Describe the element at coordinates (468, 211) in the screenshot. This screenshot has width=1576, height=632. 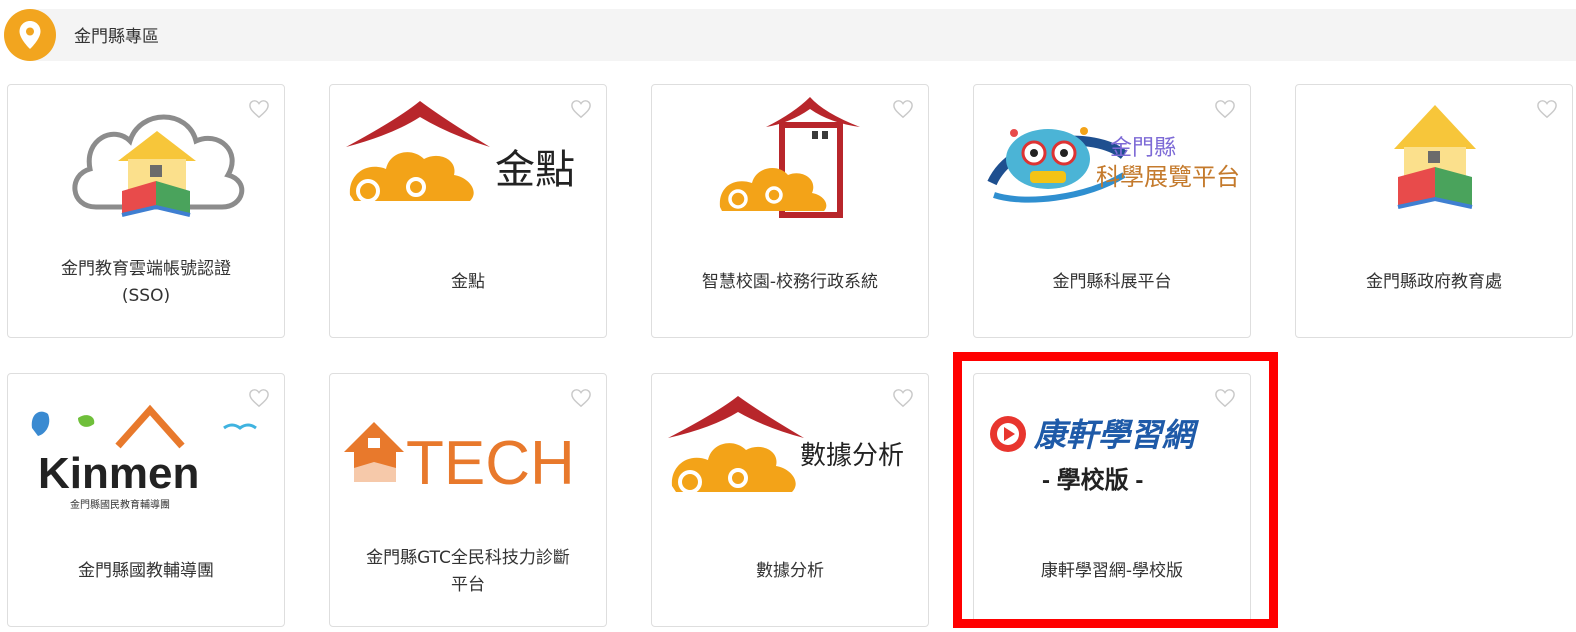
I see `card-jindian: 金點 金點` at that location.